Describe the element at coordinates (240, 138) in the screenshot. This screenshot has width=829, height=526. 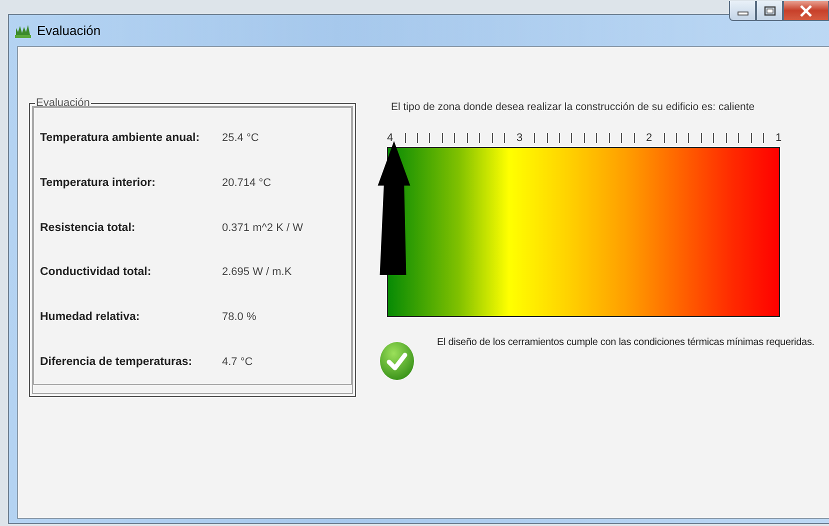
I see `field-value: 25.4 °C` at that location.